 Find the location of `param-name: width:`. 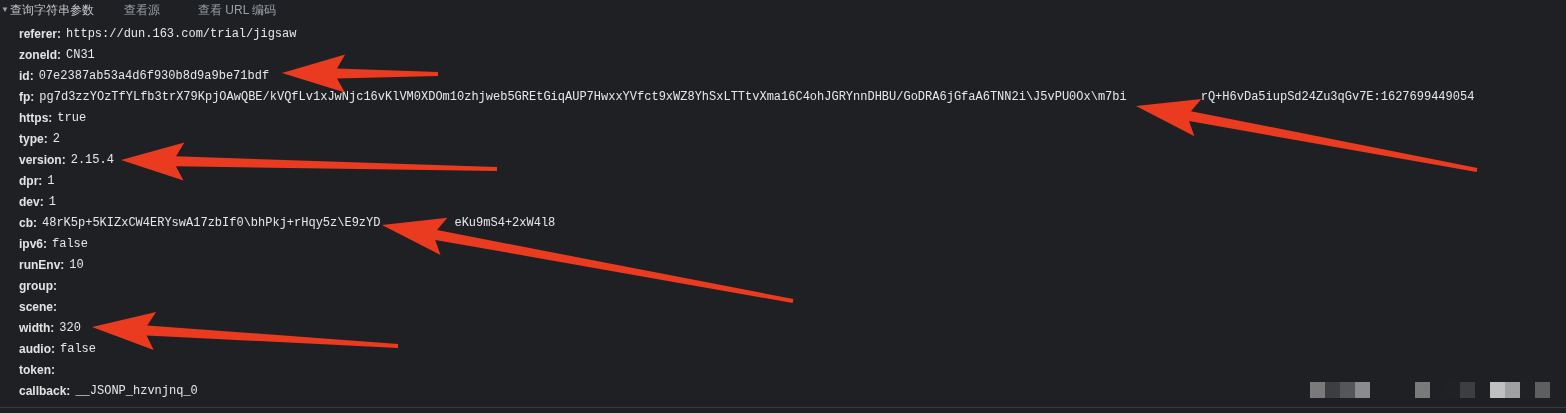

param-name: width: is located at coordinates (37, 328).